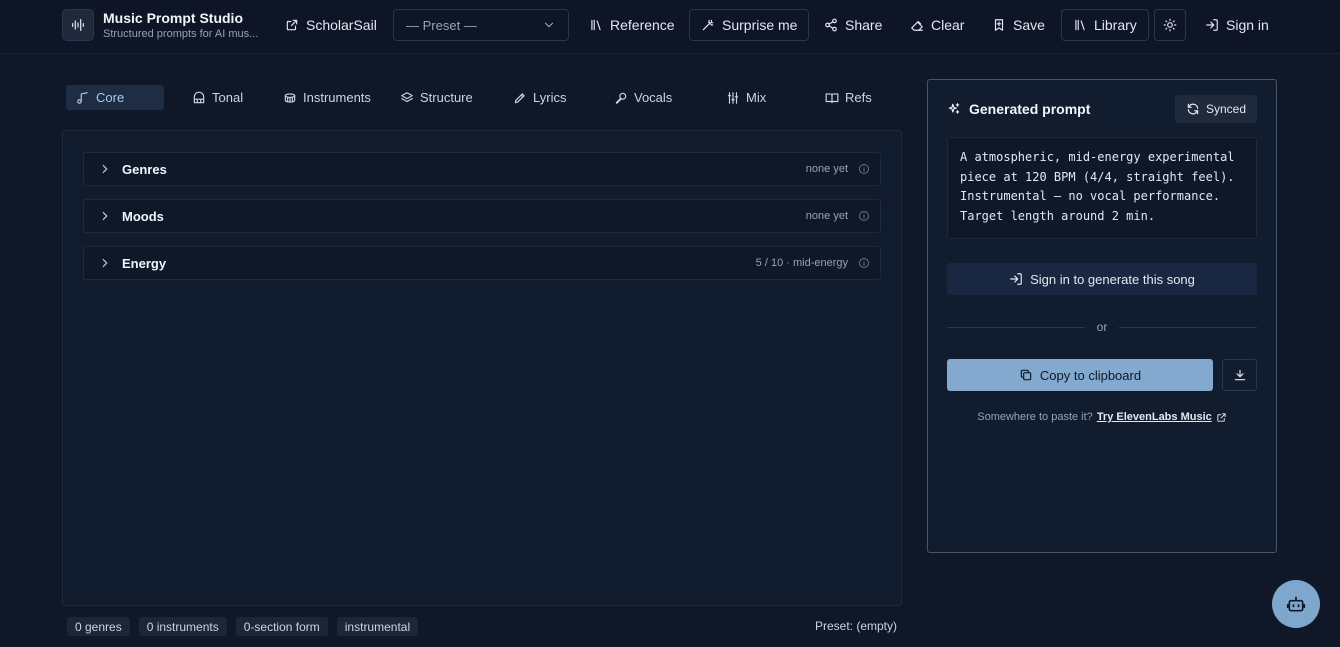 This screenshot has width=1340, height=647. I want to click on surprise-me-button: Surprise me, so click(749, 25).